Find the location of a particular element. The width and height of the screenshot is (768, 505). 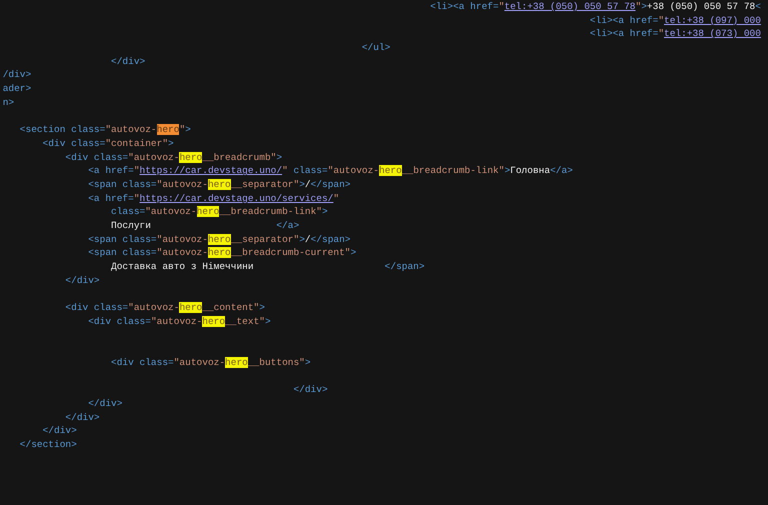

code-line: Послуги </a> is located at coordinates (205, 225).